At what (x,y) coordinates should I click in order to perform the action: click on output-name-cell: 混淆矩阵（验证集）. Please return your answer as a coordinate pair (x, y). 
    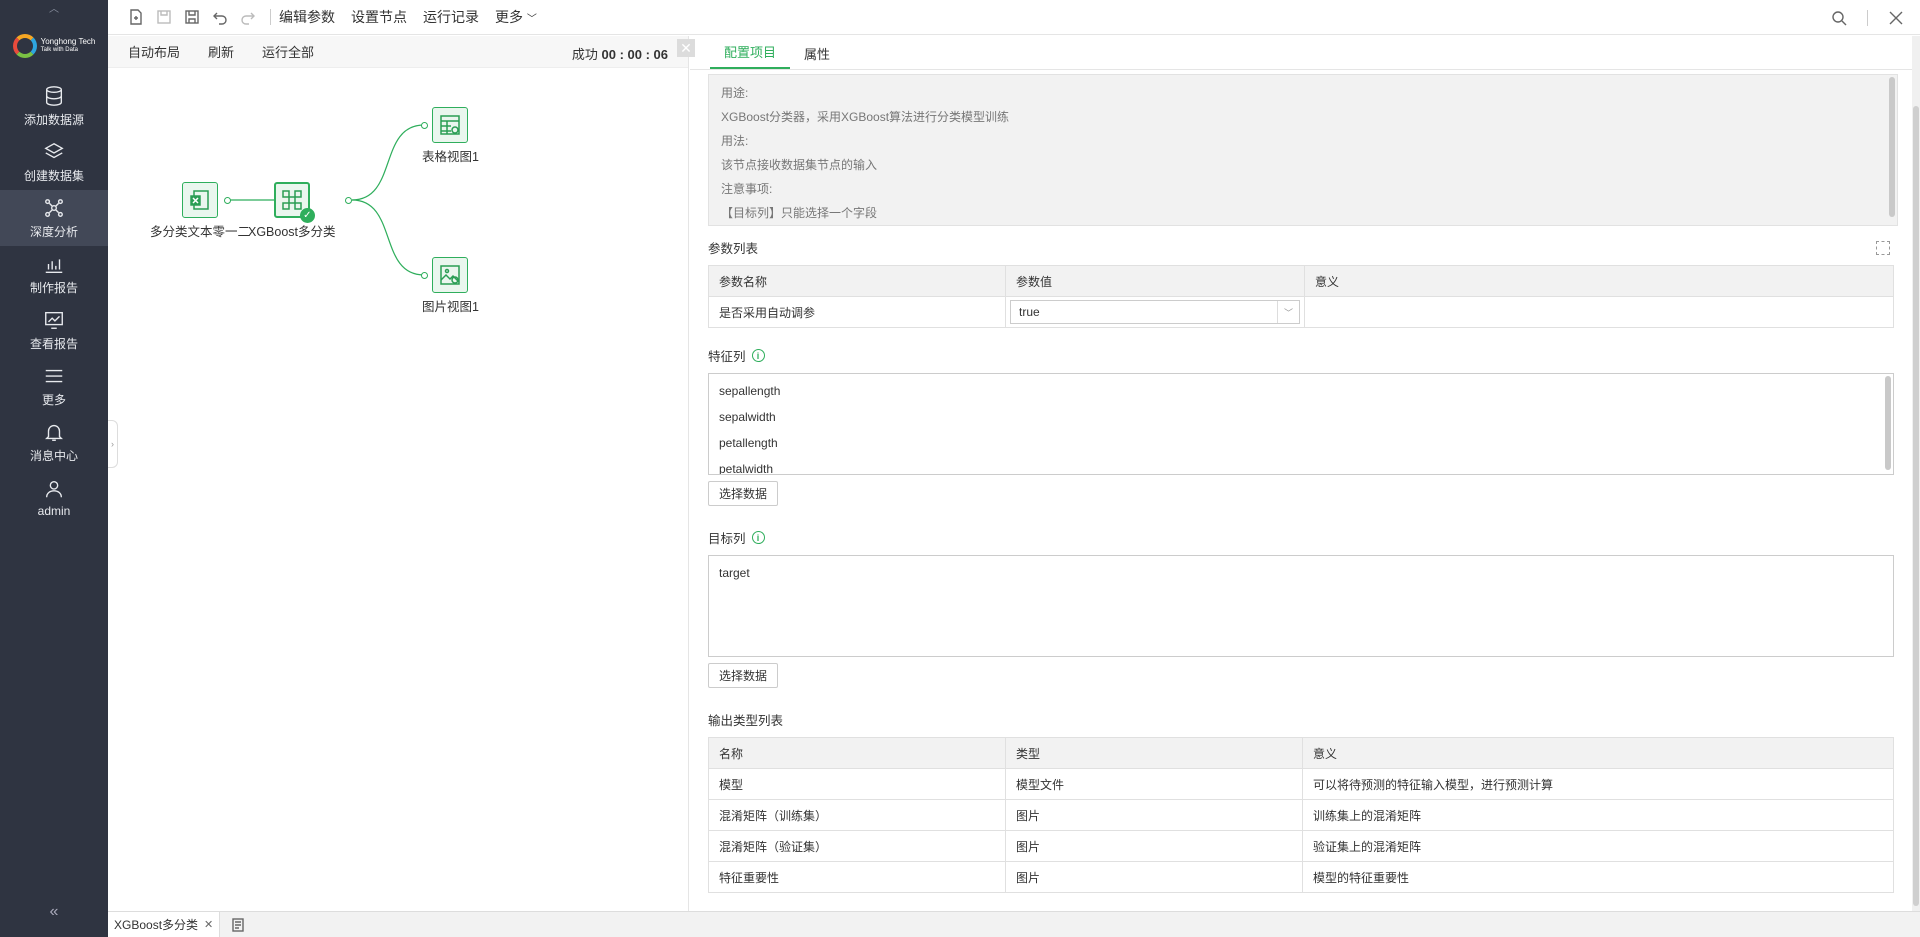
    Looking at the image, I should click on (857, 846).